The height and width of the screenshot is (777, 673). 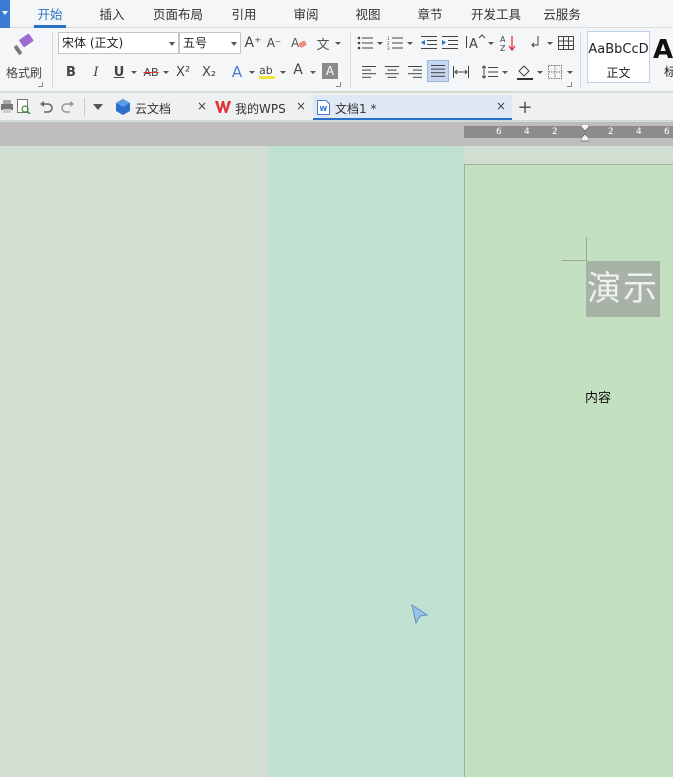 What do you see at coordinates (151, 72) in the screenshot?
I see `strikethrough-button: AB` at bounding box center [151, 72].